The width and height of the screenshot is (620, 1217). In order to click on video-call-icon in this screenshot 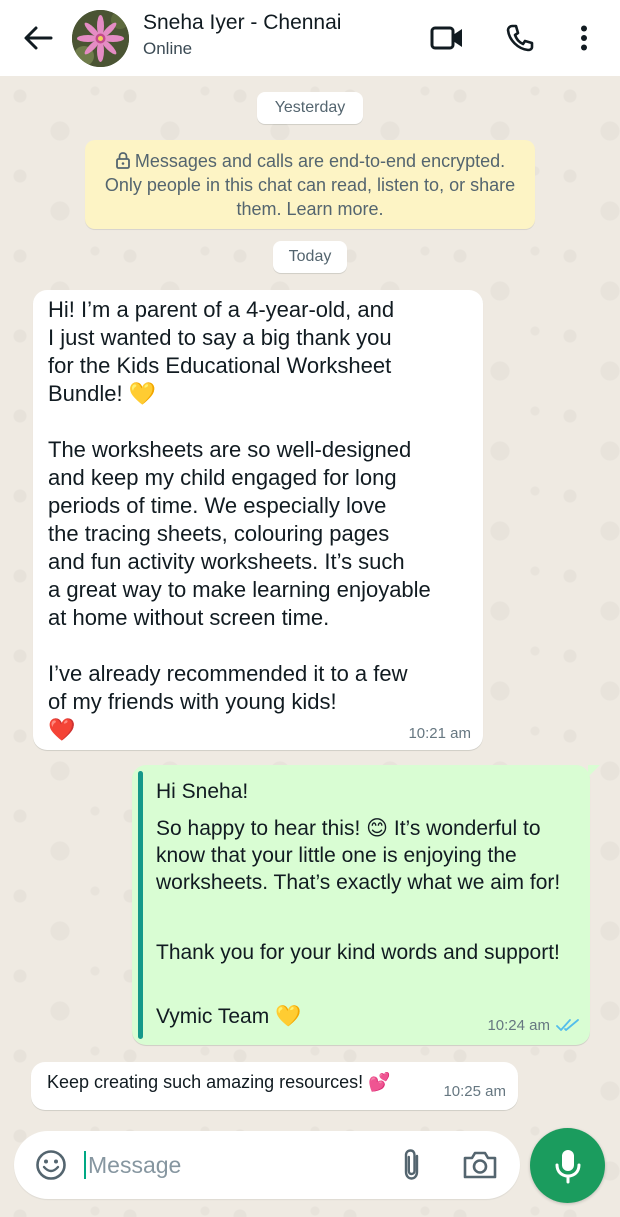, I will do `click(446, 38)`.